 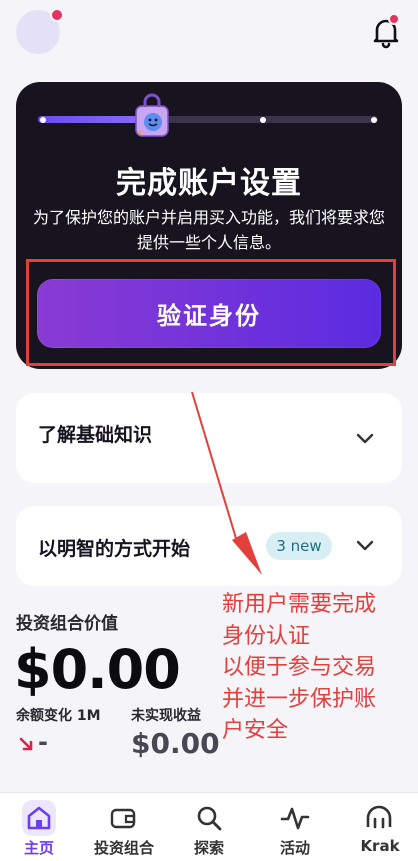 I want to click on portfolio-value-label: 投资组合价值, so click(x=67, y=624).